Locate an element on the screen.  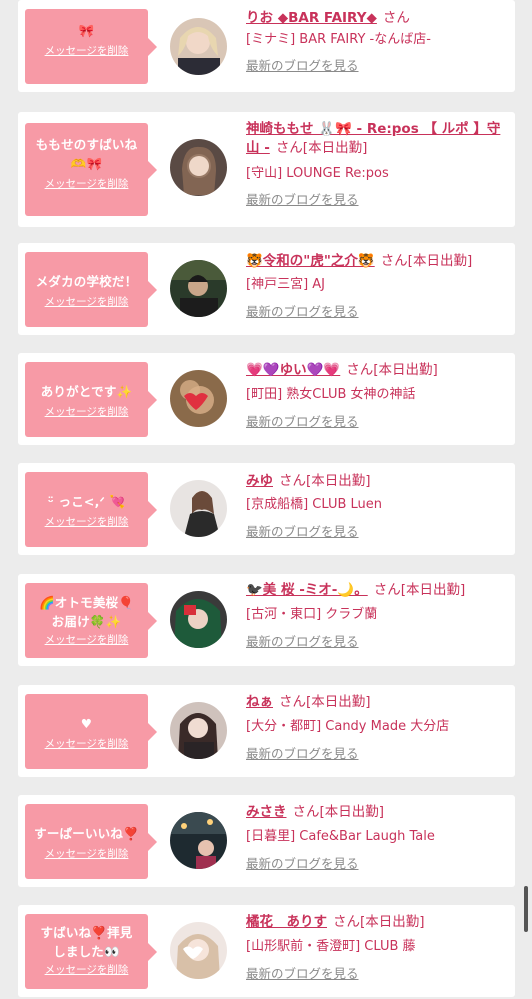
message-bubble: すばいね❣️拝見しました👀 メッセージを削除 is located at coordinates (91, 951).